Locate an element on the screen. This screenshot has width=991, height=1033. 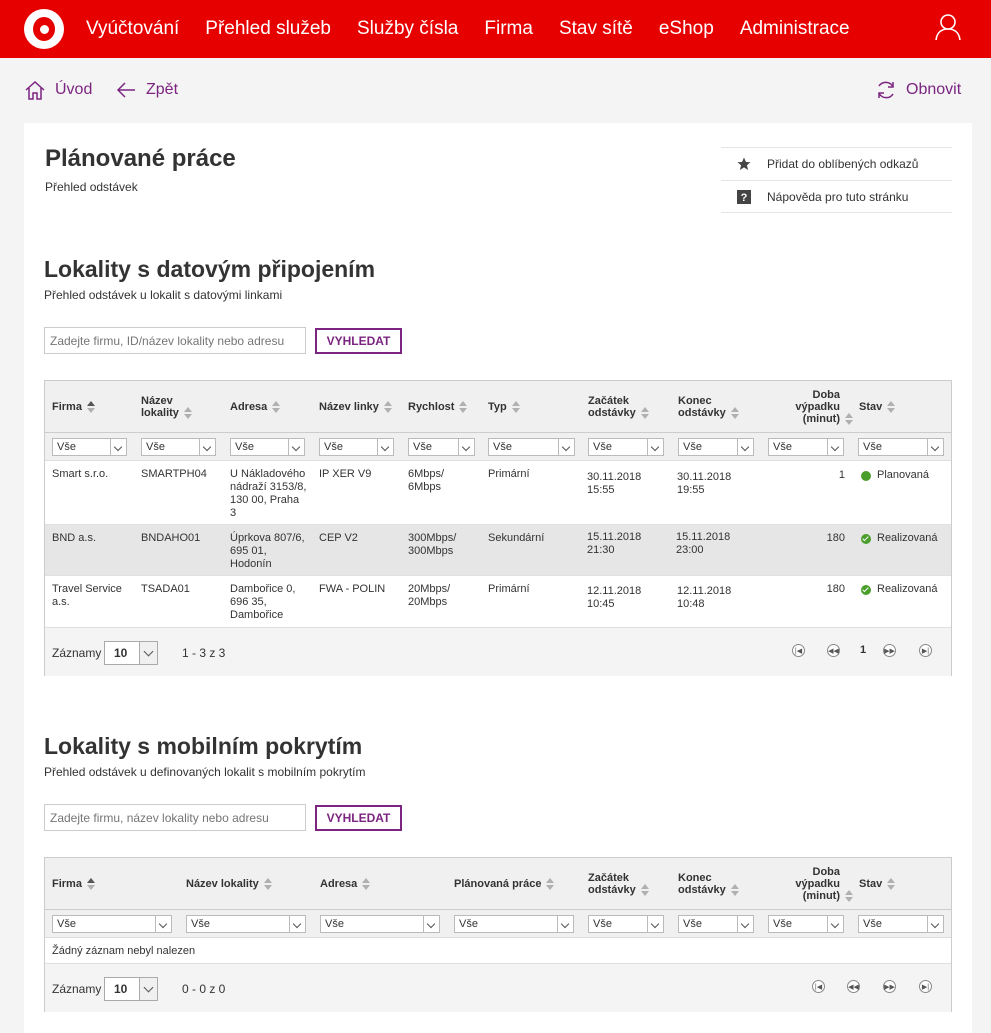
page-size-label: Záznamy is located at coordinates (77, 653).